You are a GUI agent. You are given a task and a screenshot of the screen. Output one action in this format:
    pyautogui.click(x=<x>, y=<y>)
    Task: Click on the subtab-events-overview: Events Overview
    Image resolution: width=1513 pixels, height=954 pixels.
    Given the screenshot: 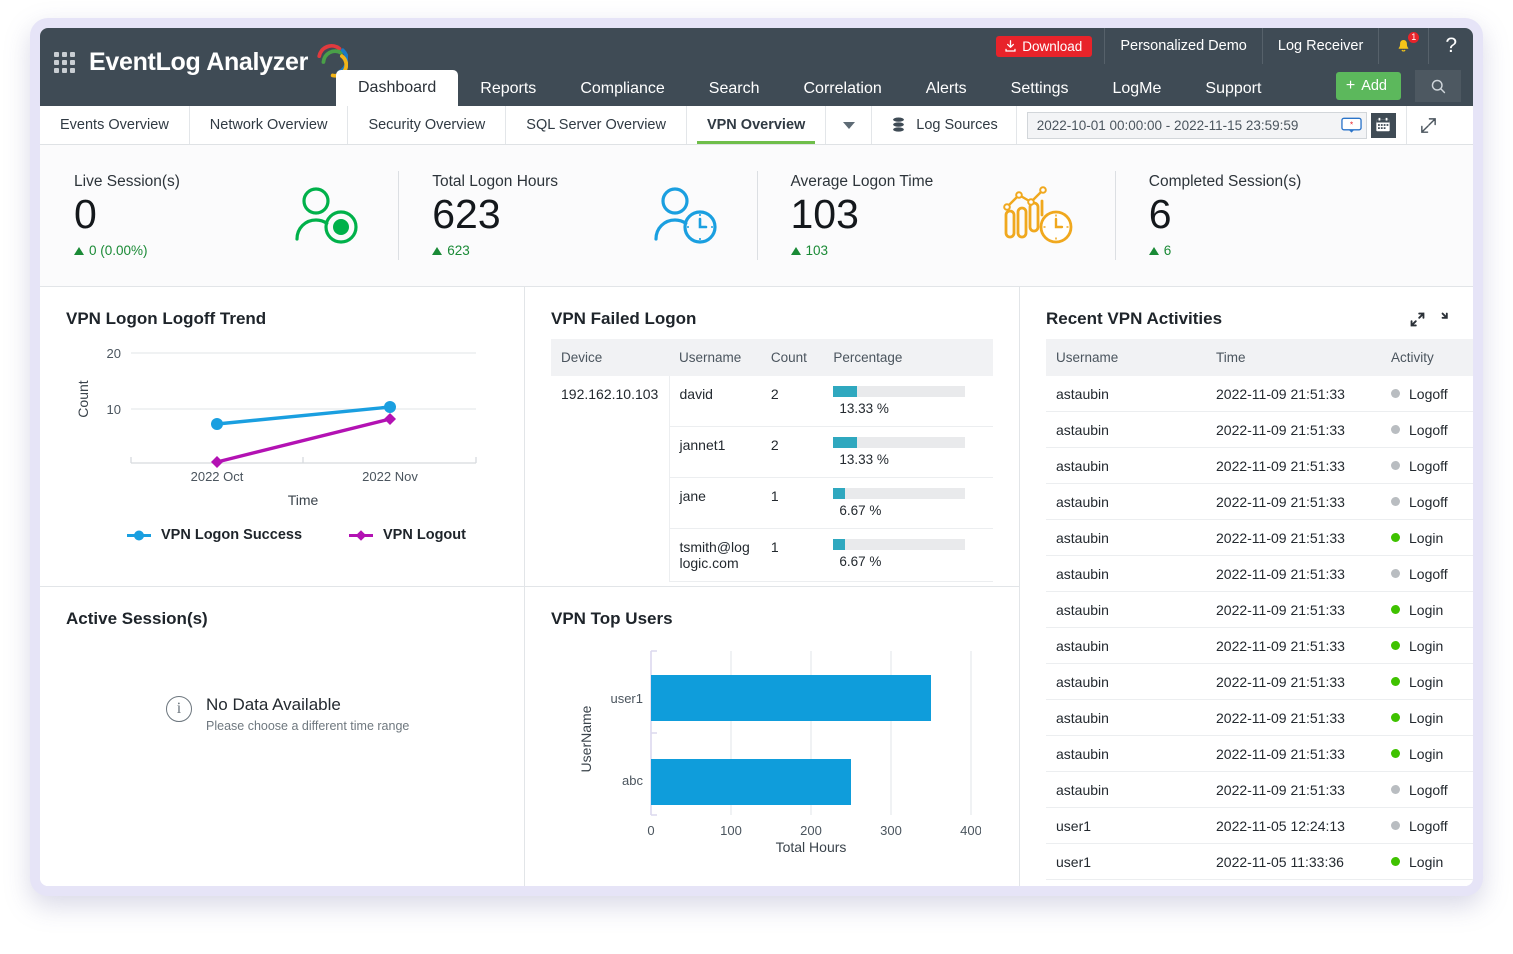 What is the action you would take?
    pyautogui.click(x=115, y=125)
    